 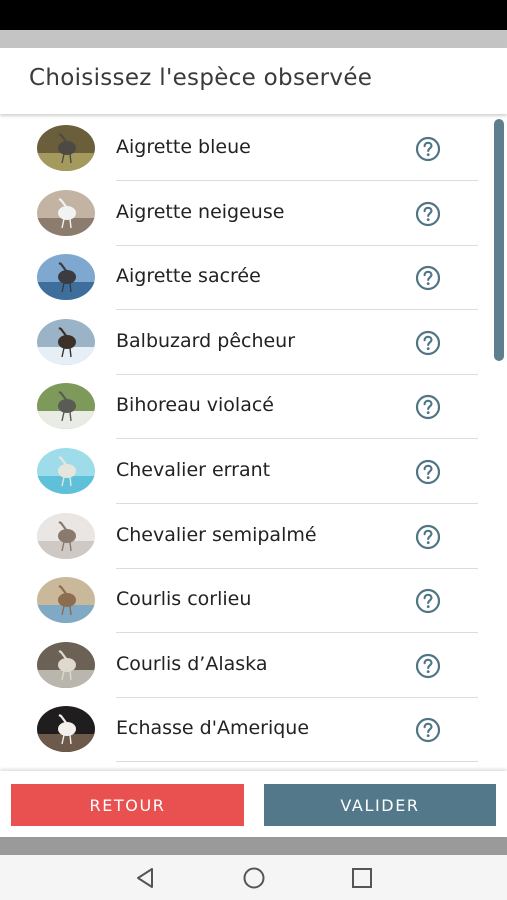 I want to click on species-row: Bihoreau violacé, so click(x=245, y=407).